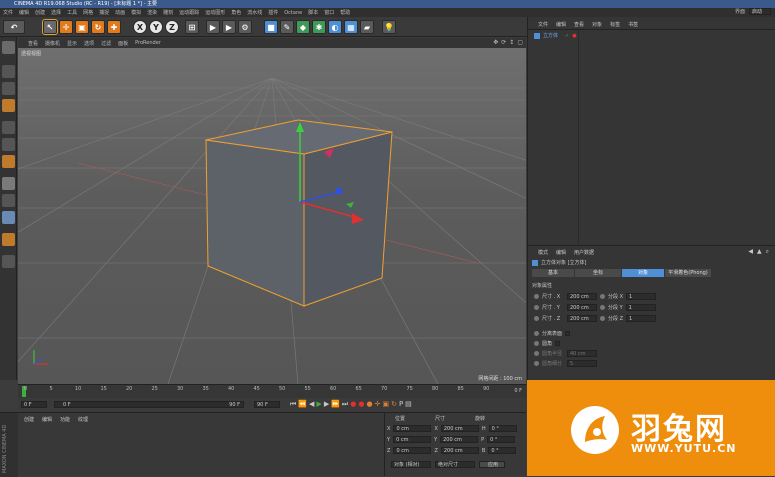 The height and width of the screenshot is (477, 775). Describe the element at coordinates (72, 12) in the screenshot. I see `menu-tools: 工具` at that location.